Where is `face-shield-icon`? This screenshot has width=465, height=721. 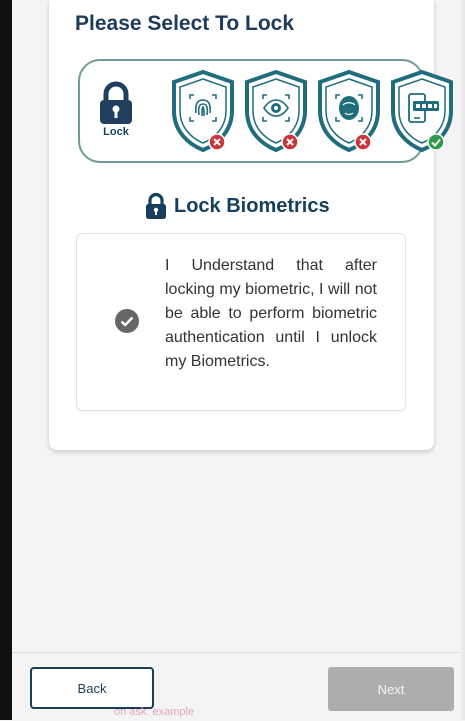 face-shield-icon is located at coordinates (349, 111).